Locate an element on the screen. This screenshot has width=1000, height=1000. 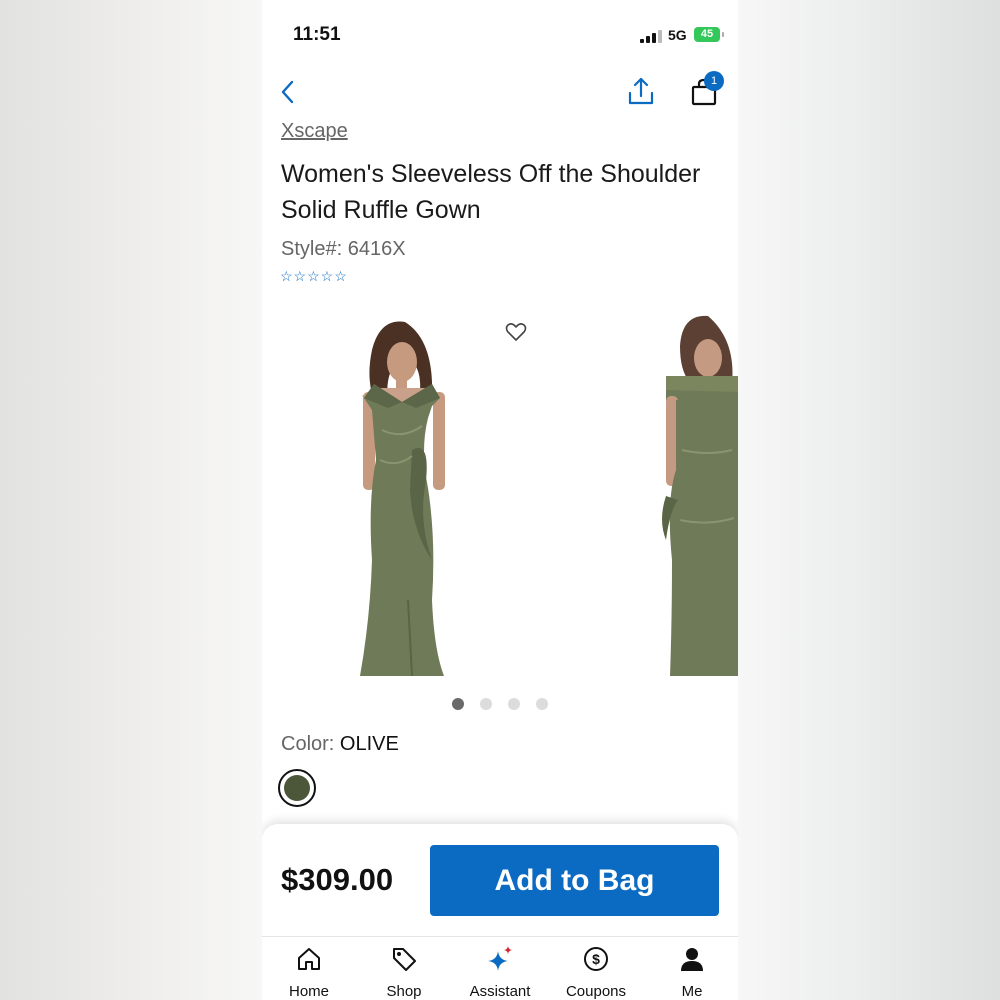
bottom-tab-bar: Home Shop Assistant $ Coupons Me is located at coordinates (500, 968).